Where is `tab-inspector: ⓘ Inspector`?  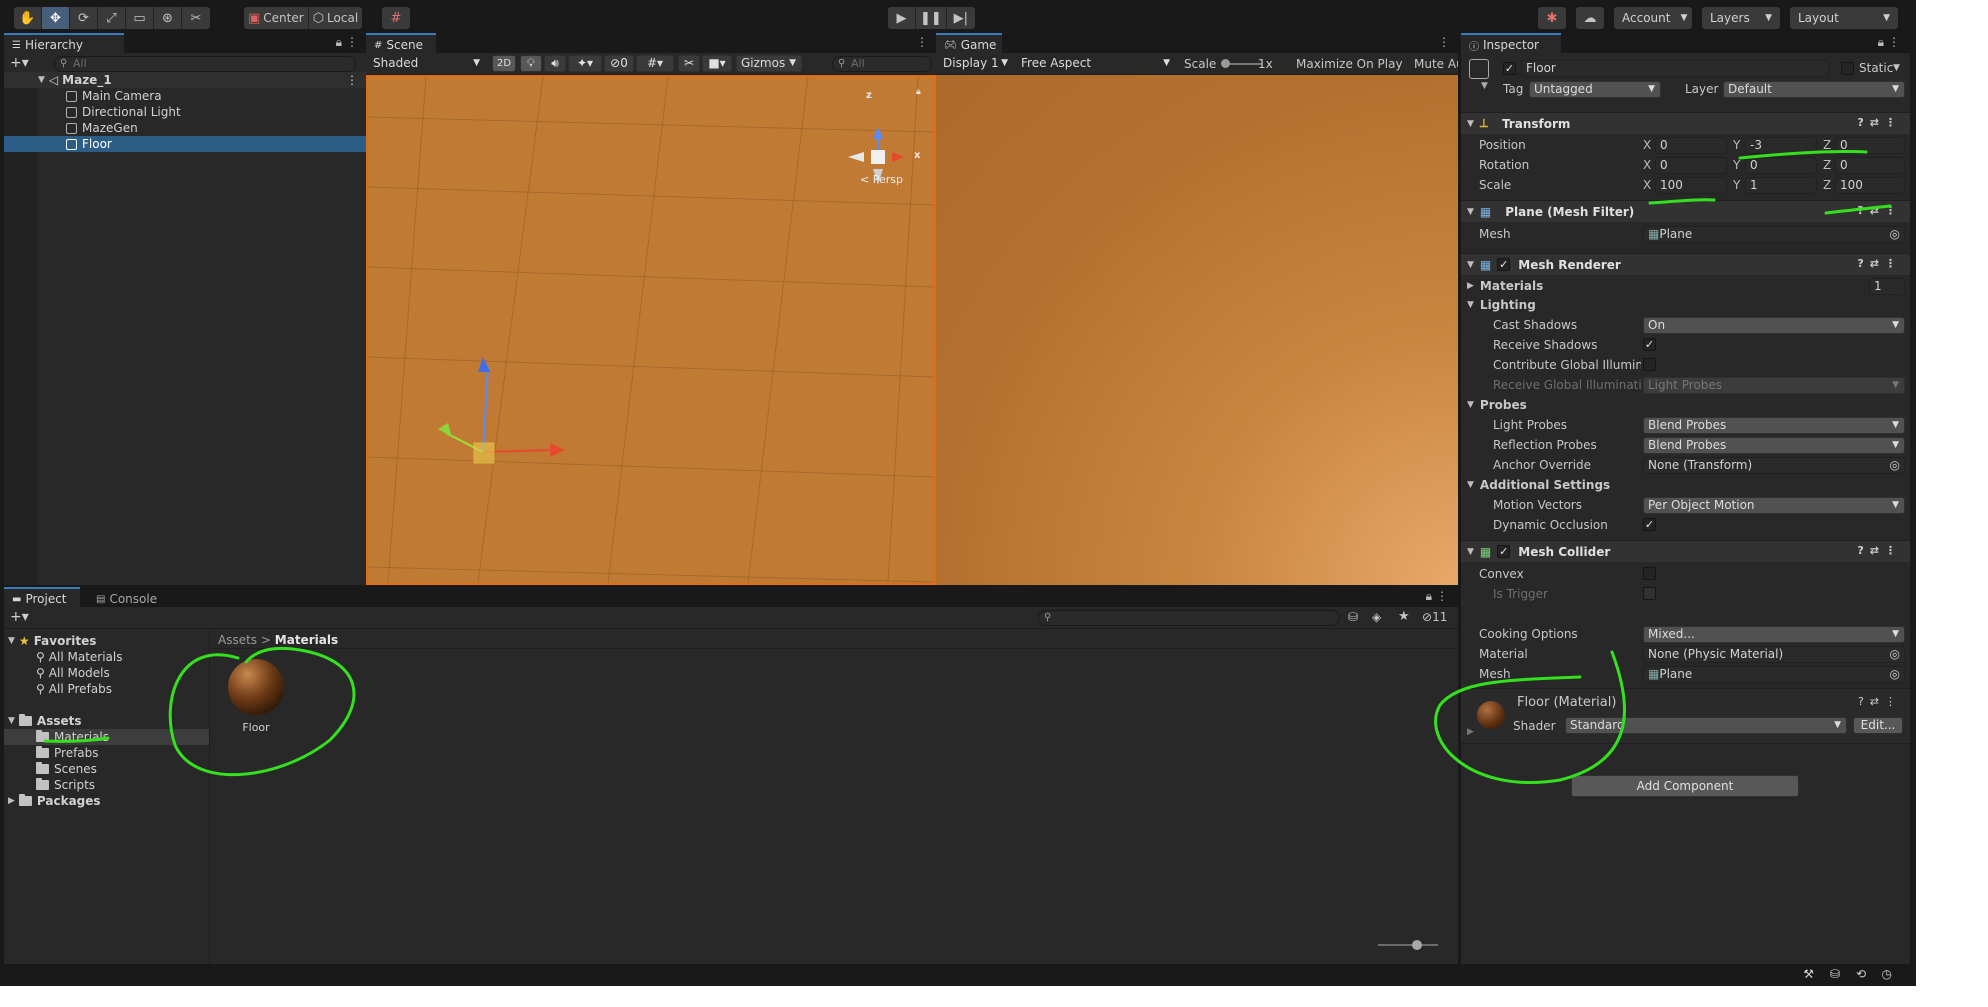 tab-inspector: ⓘ Inspector is located at coordinates (1511, 43).